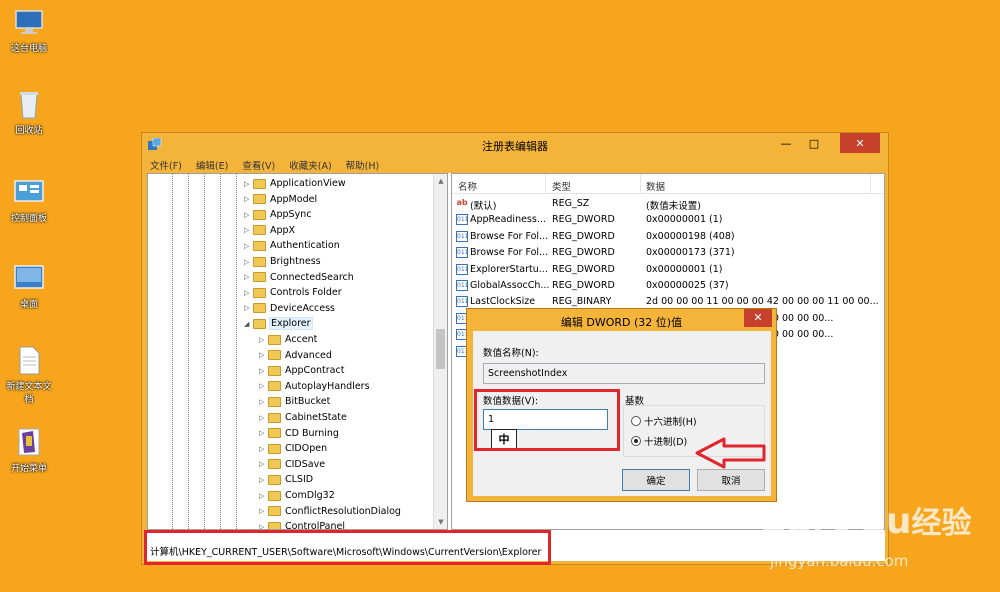  Describe the element at coordinates (363, 165) in the screenshot. I see `menu-help: 帮助(H)` at that location.